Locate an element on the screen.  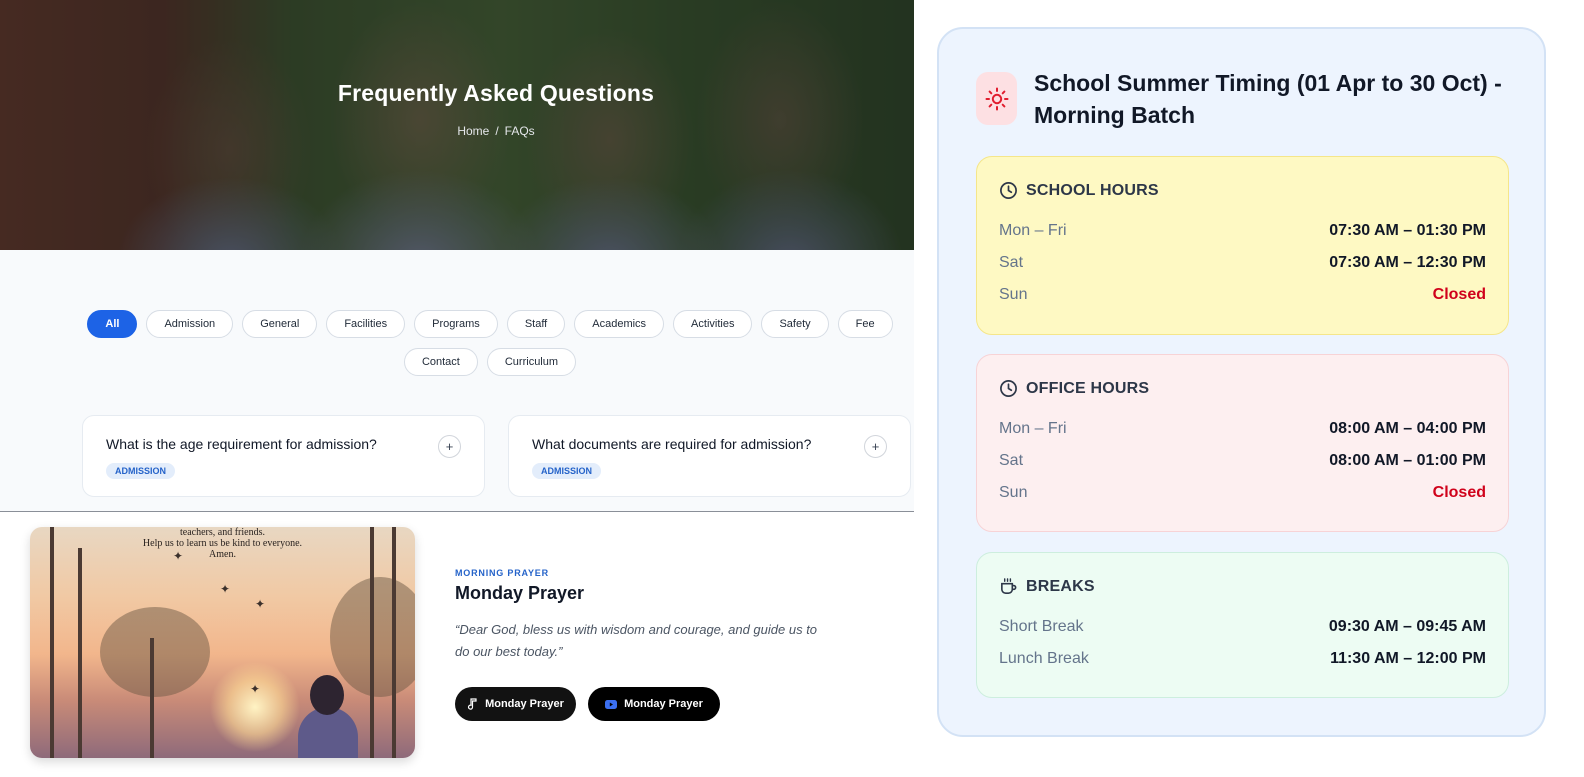
music-note-icon is located at coordinates (472, 704).